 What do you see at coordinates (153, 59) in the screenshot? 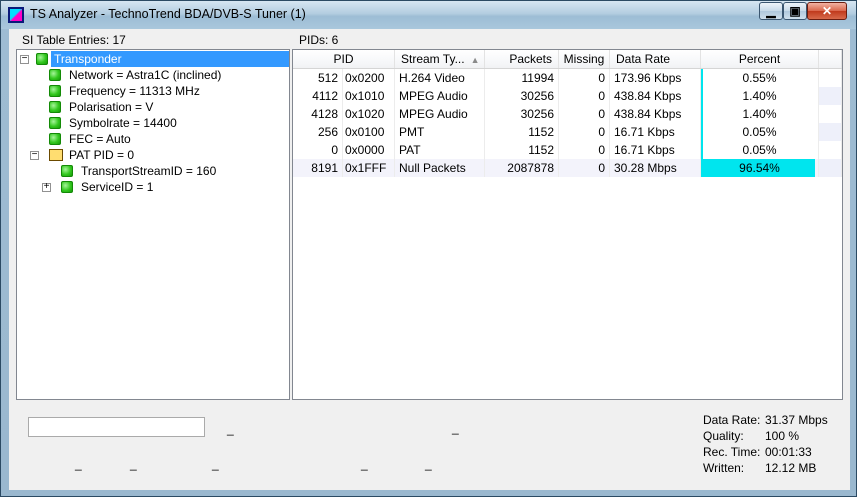
I see `tree-item: − Transponder` at bounding box center [153, 59].